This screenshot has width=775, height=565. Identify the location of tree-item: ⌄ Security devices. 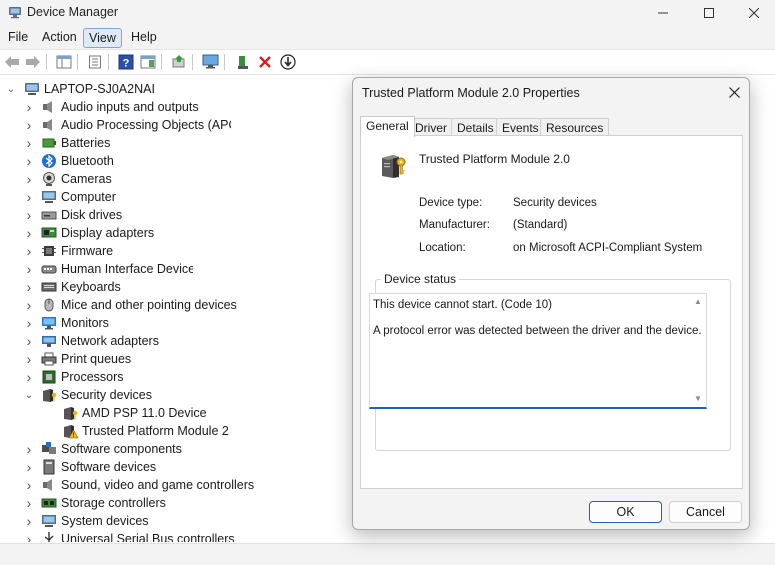
(76, 395).